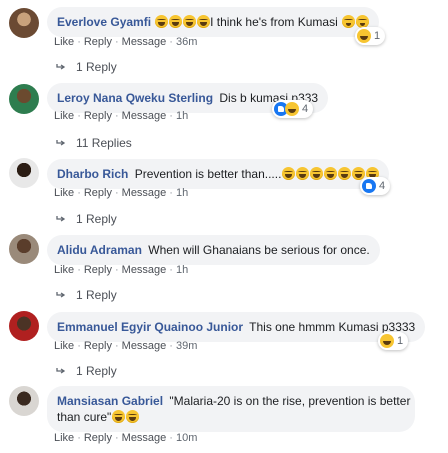 The width and height of the screenshot is (448, 453). I want to click on comment-author: Mansiasan Gabriel, so click(110, 401).